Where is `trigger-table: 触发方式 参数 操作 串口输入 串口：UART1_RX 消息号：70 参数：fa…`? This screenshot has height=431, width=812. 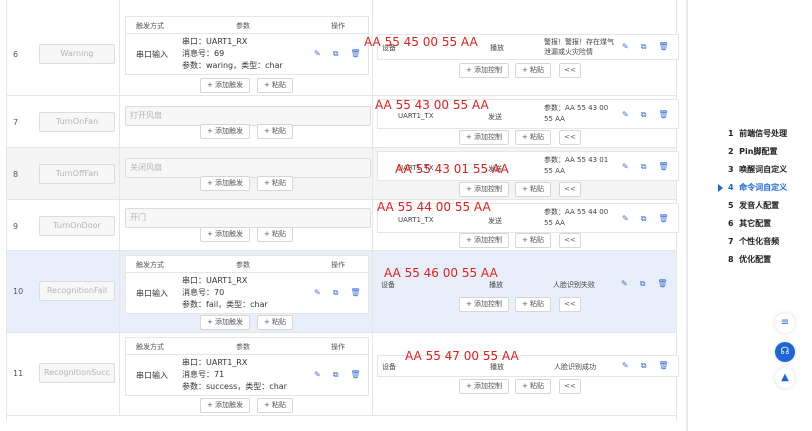
trigger-table: 触发方式 参数 操作 串口输入 串口：UART1_RX 消息号：70 参数：fa… is located at coordinates (247, 284).